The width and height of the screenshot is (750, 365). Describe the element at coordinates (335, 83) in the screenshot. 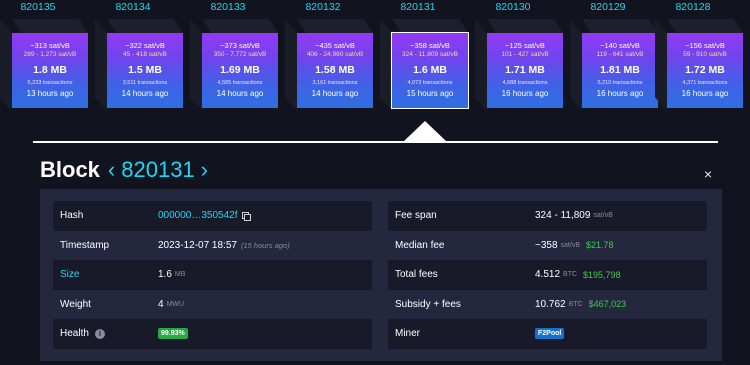

I see `block-tx-count: 3,161 transactions` at that location.